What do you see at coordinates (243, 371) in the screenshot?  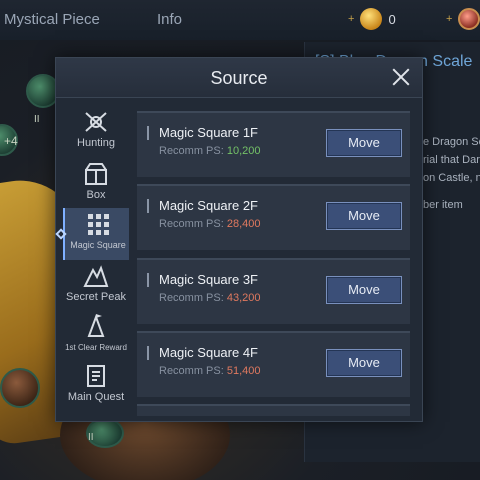 I see `ps-value: 51,400` at bounding box center [243, 371].